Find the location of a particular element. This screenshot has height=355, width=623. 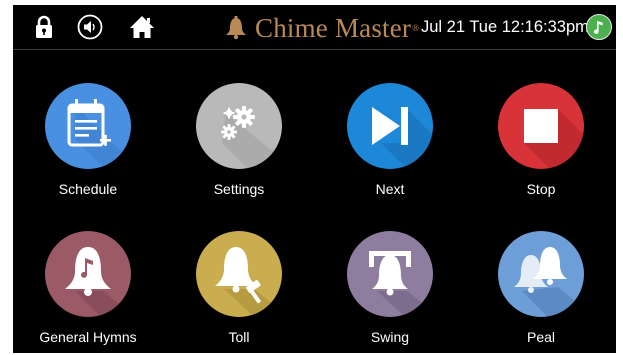

peal-label: Peal is located at coordinates (541, 337).